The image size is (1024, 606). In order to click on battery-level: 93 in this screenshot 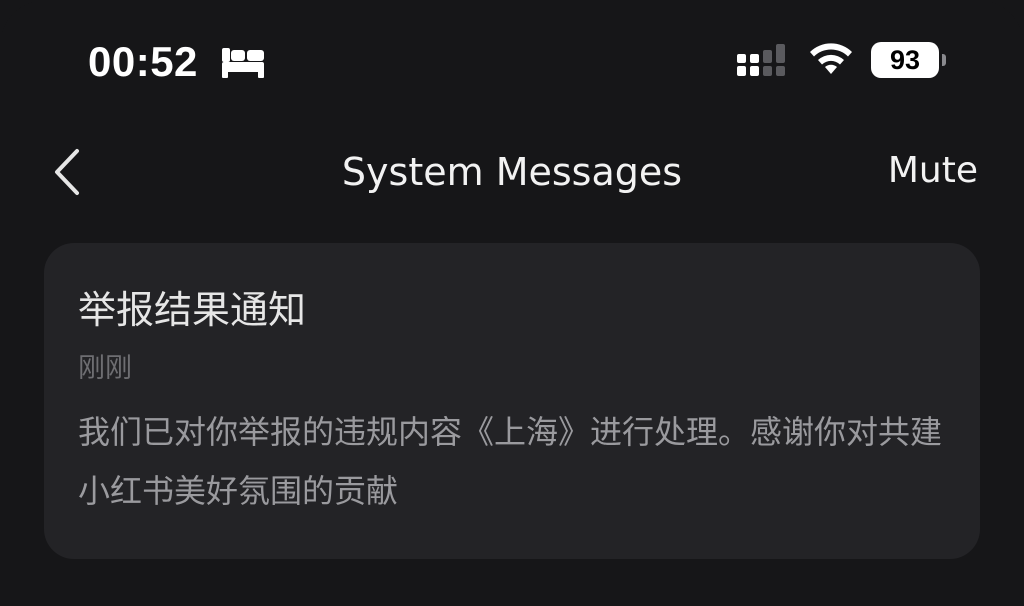, I will do `click(905, 59)`.